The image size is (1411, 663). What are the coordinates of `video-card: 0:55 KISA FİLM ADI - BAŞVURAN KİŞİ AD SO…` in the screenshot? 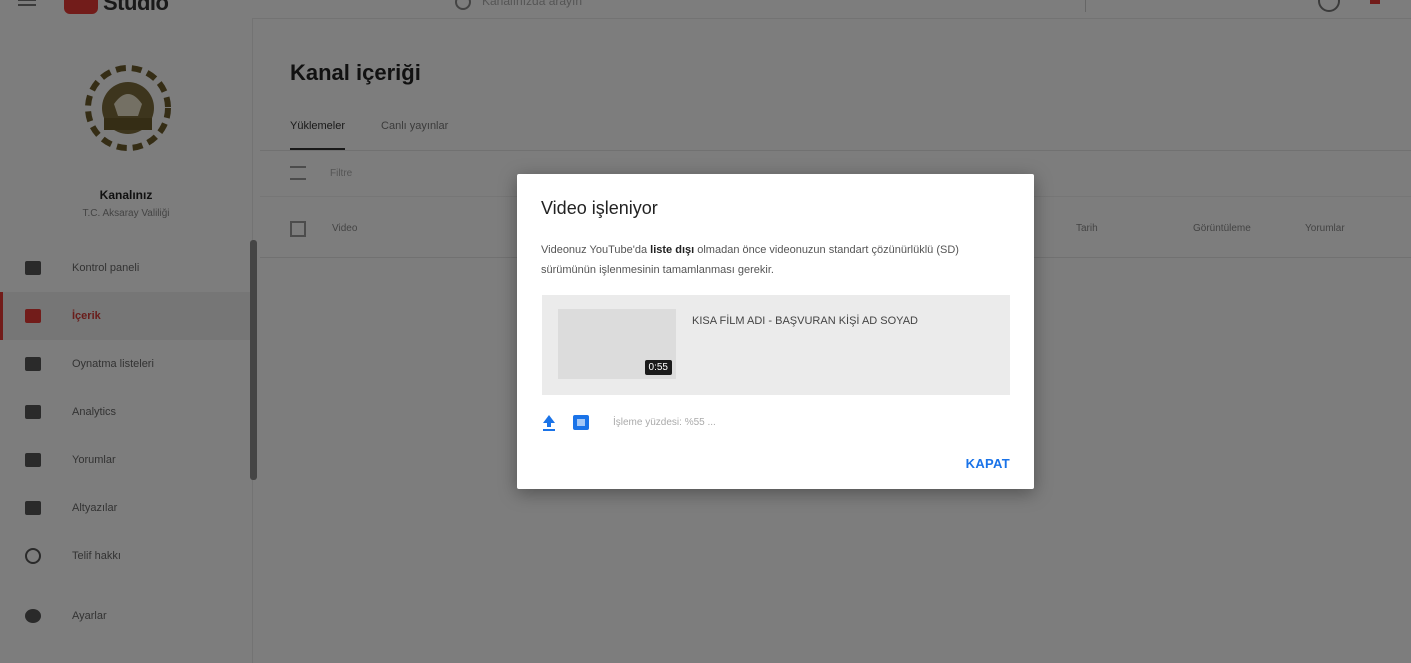 It's located at (776, 345).